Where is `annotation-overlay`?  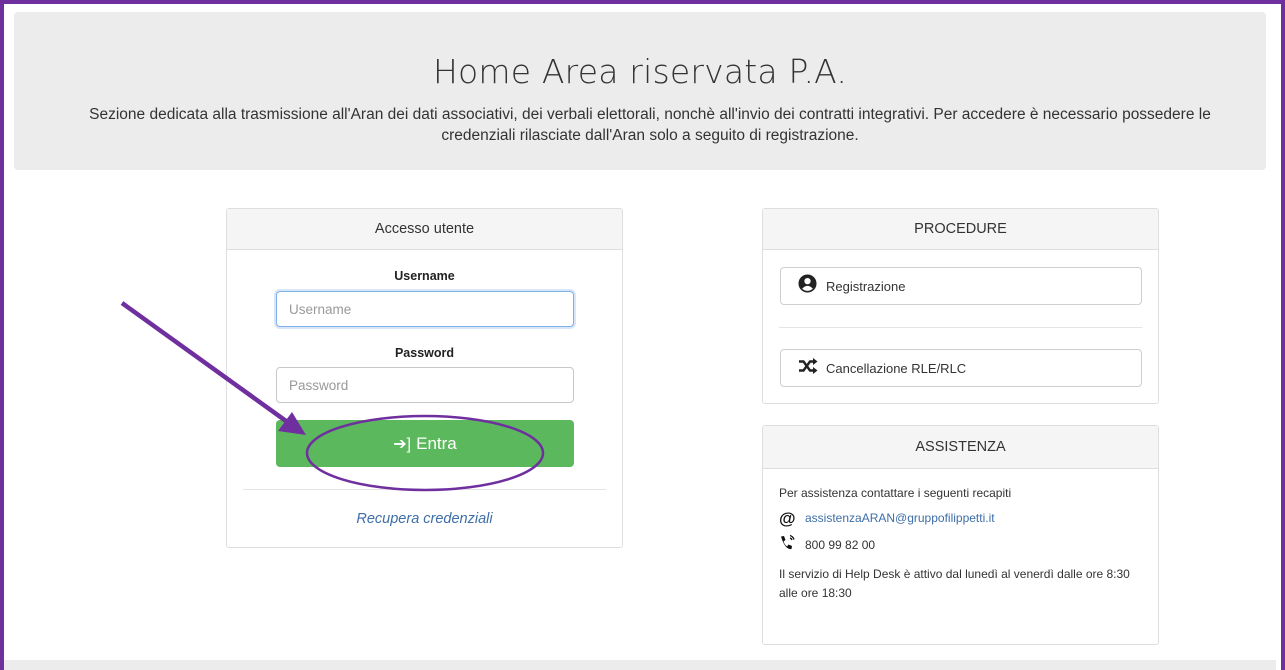 annotation-overlay is located at coordinates (332, 396).